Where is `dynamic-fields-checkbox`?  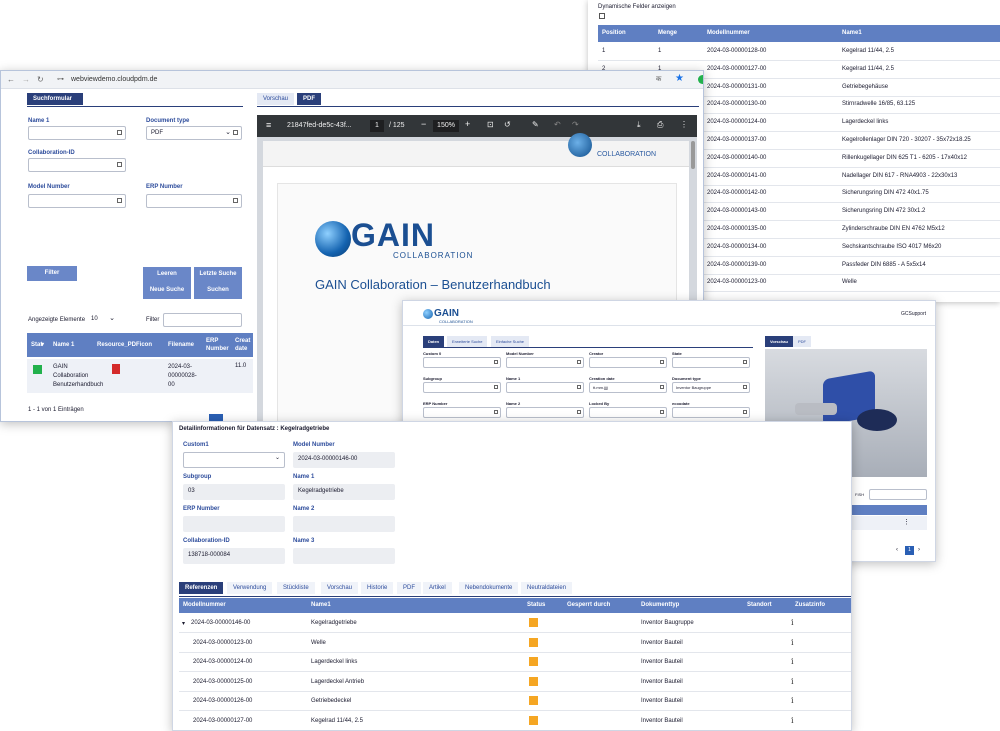
dynamic-fields-checkbox is located at coordinates (602, 16).